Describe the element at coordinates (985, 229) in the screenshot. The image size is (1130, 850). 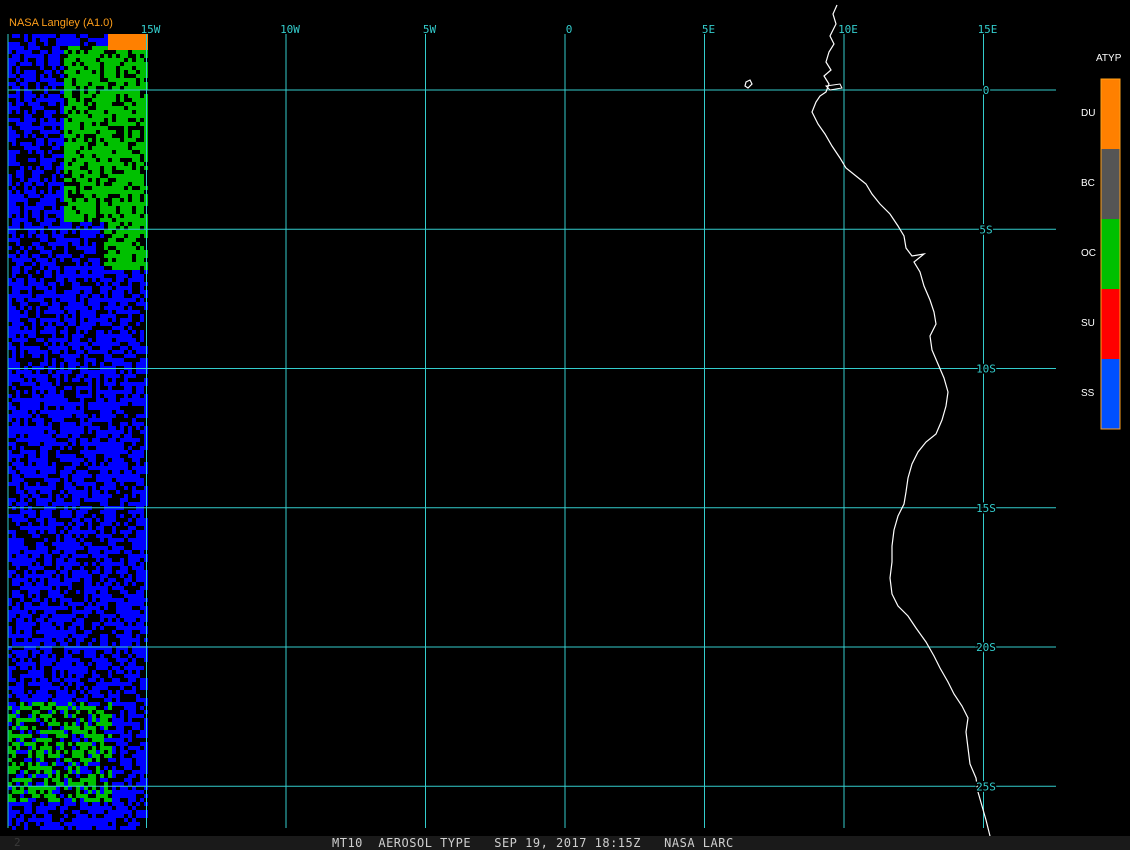
I see `latitude-label: 5S` at that location.